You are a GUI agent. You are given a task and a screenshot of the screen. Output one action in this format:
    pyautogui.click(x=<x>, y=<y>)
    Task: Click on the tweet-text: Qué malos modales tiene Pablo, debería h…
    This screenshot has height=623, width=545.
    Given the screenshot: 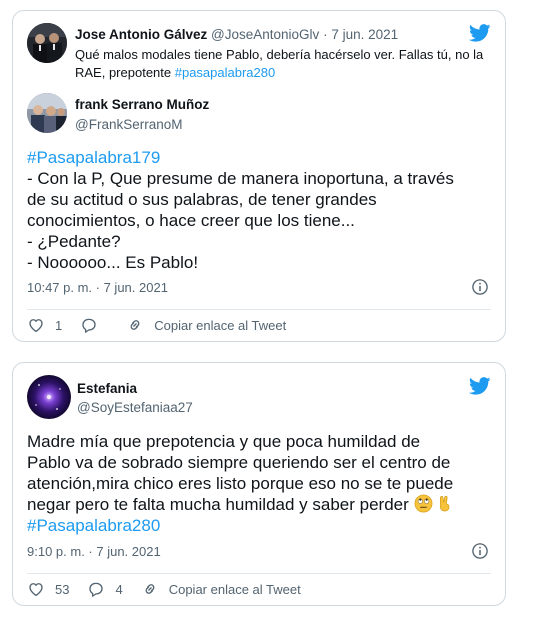 What is the action you would take?
    pyautogui.click(x=280, y=64)
    